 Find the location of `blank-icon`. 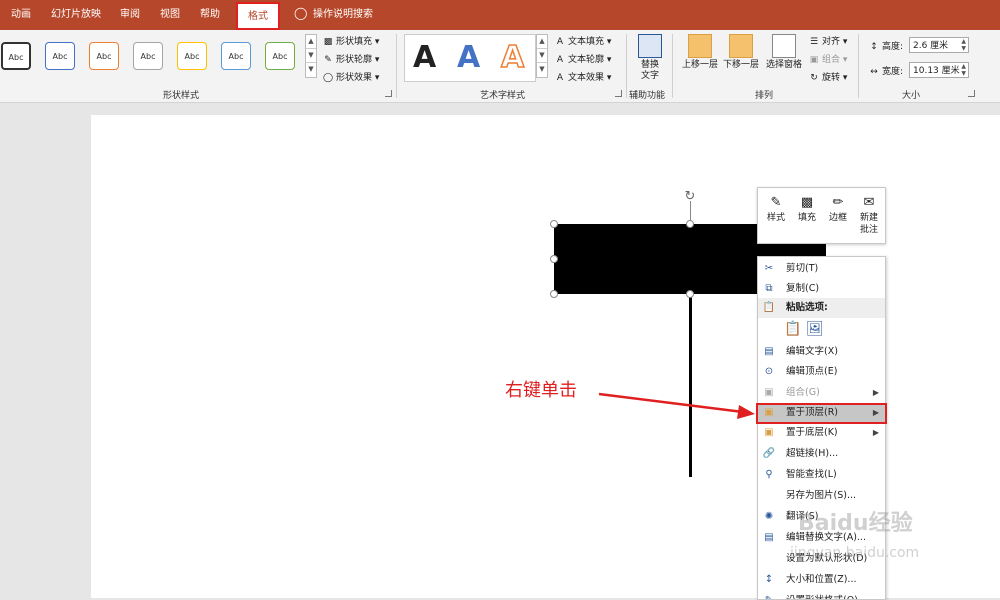

blank-icon is located at coordinates (769, 559).